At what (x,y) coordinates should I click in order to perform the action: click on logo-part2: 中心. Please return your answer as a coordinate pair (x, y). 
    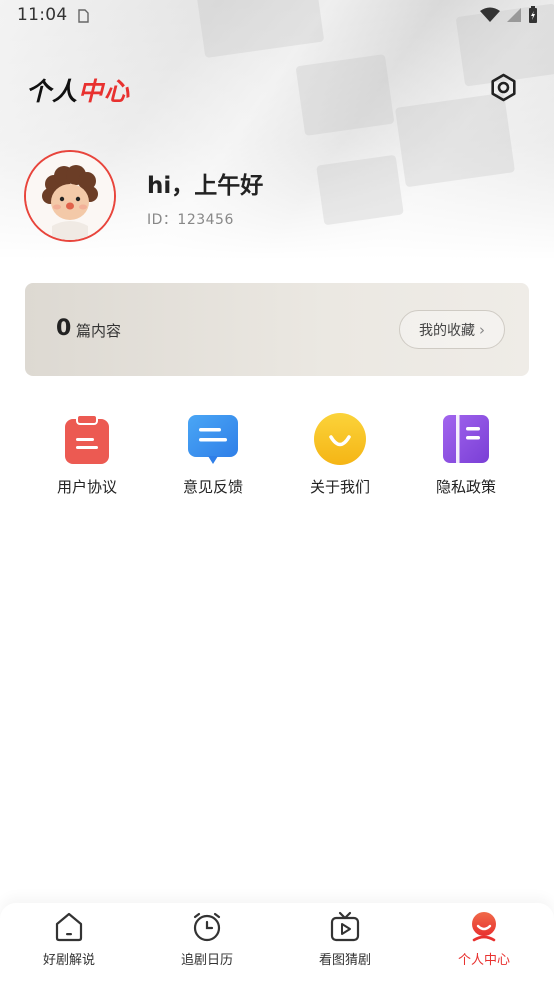
    Looking at the image, I should click on (104, 91).